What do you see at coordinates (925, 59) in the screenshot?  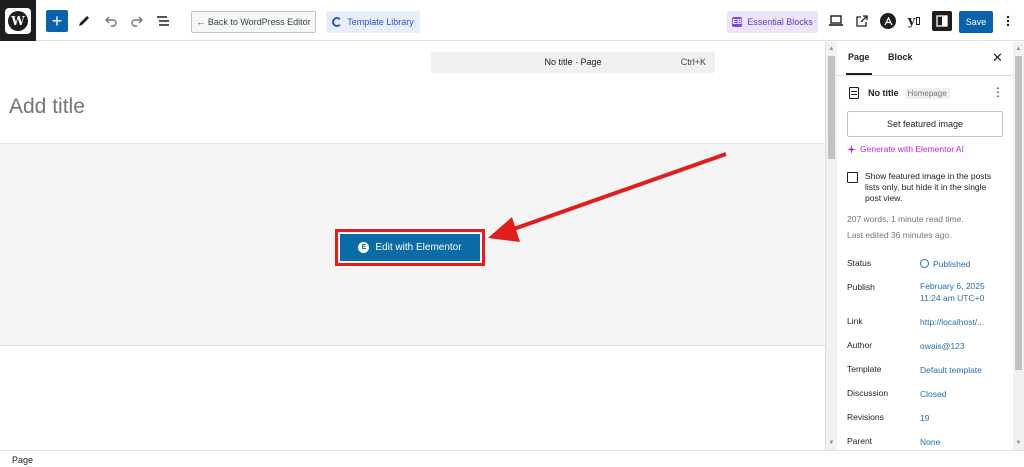 I see `sidebar-tabs: Page Block ✕` at bounding box center [925, 59].